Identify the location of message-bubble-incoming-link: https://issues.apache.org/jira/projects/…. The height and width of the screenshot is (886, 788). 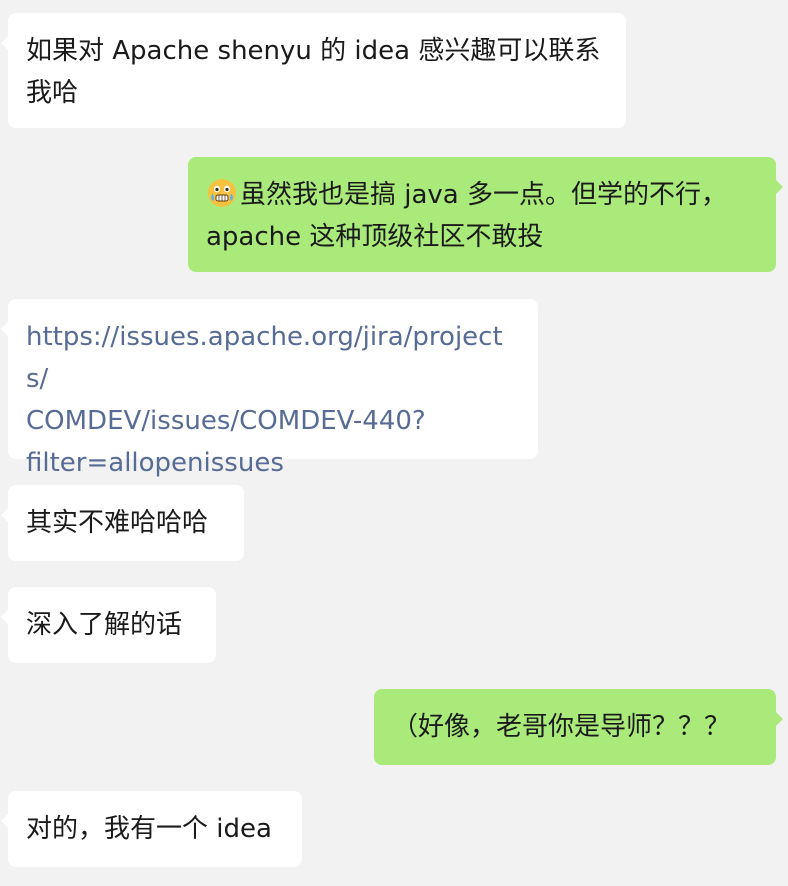
(269, 388).